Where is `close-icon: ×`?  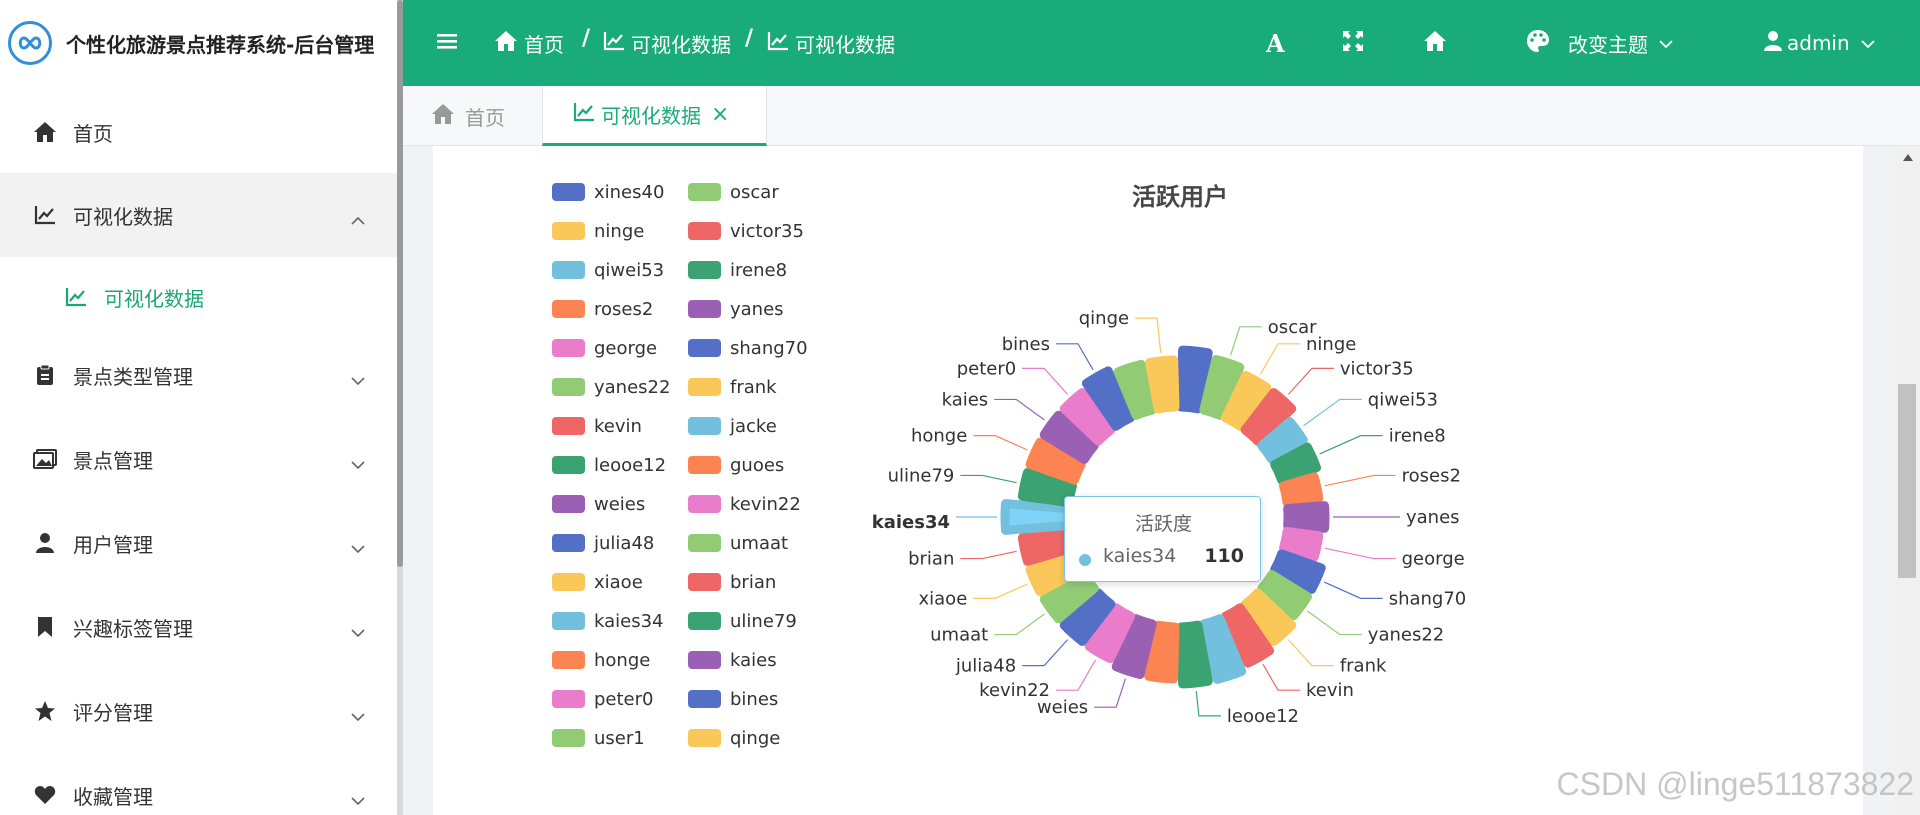 close-icon: × is located at coordinates (720, 114).